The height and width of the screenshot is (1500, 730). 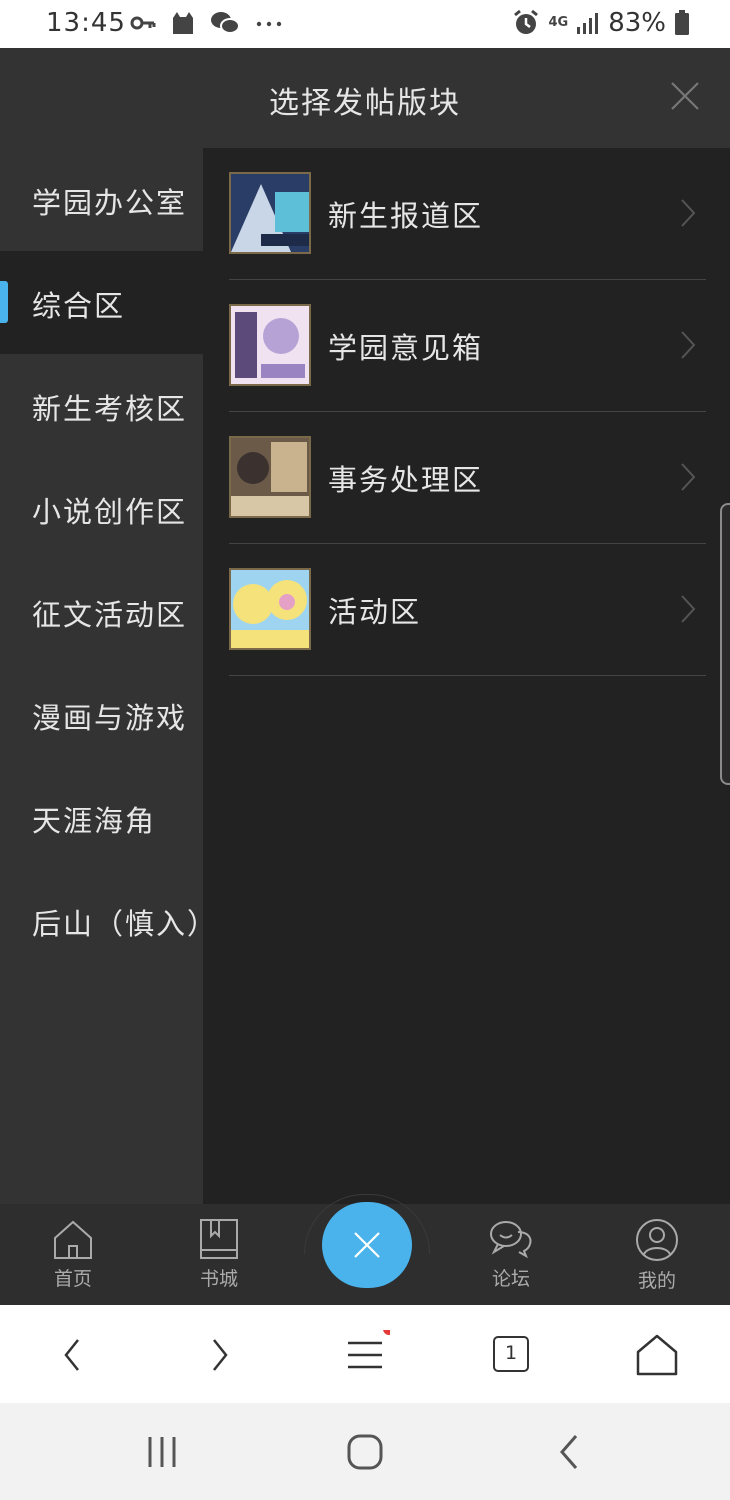 I want to click on sidebar-item-novel: 小说创作区, so click(x=101, y=508).